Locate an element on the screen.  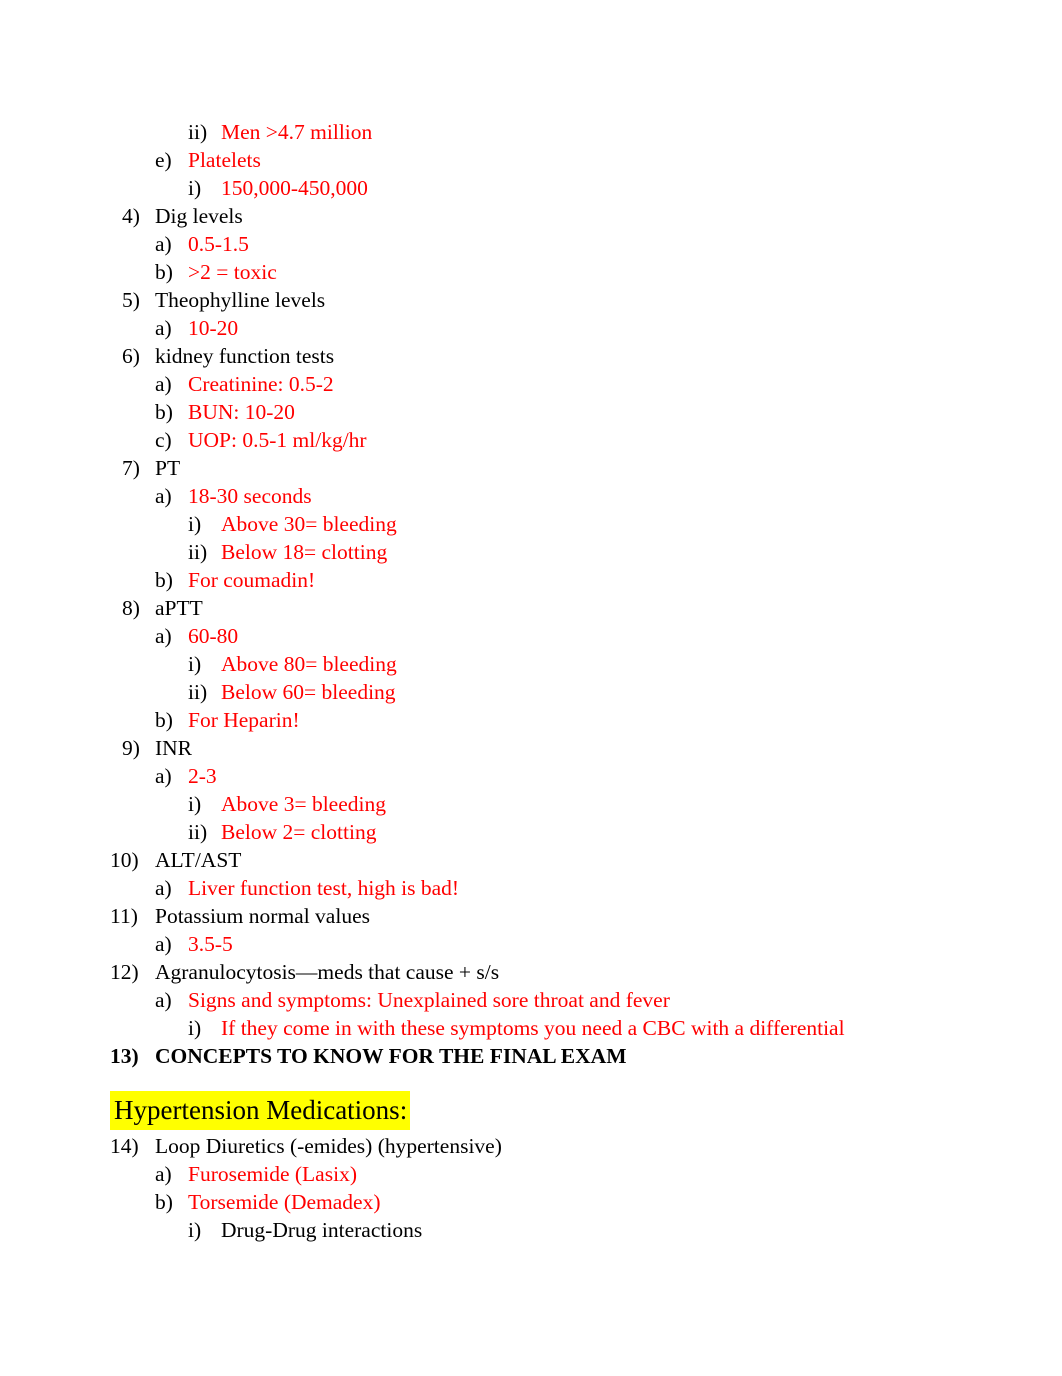
outline-item-text: Liver function test, high is bad! is located at coordinates (324, 888).